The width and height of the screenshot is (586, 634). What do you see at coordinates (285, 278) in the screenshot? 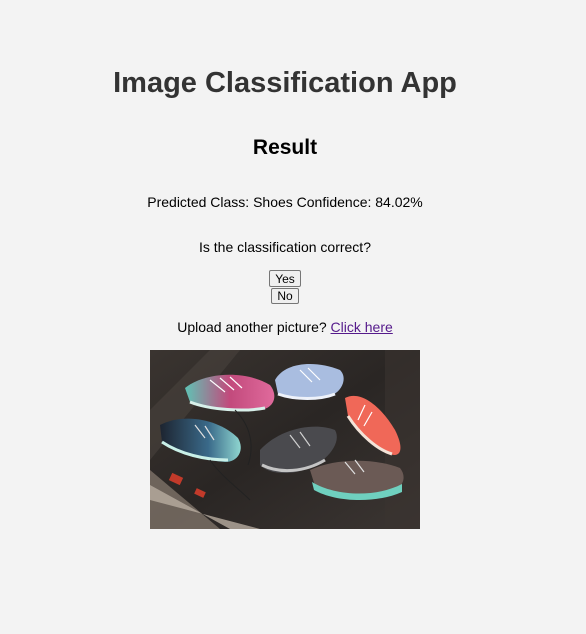
I see `yes-button: Yes` at bounding box center [285, 278].